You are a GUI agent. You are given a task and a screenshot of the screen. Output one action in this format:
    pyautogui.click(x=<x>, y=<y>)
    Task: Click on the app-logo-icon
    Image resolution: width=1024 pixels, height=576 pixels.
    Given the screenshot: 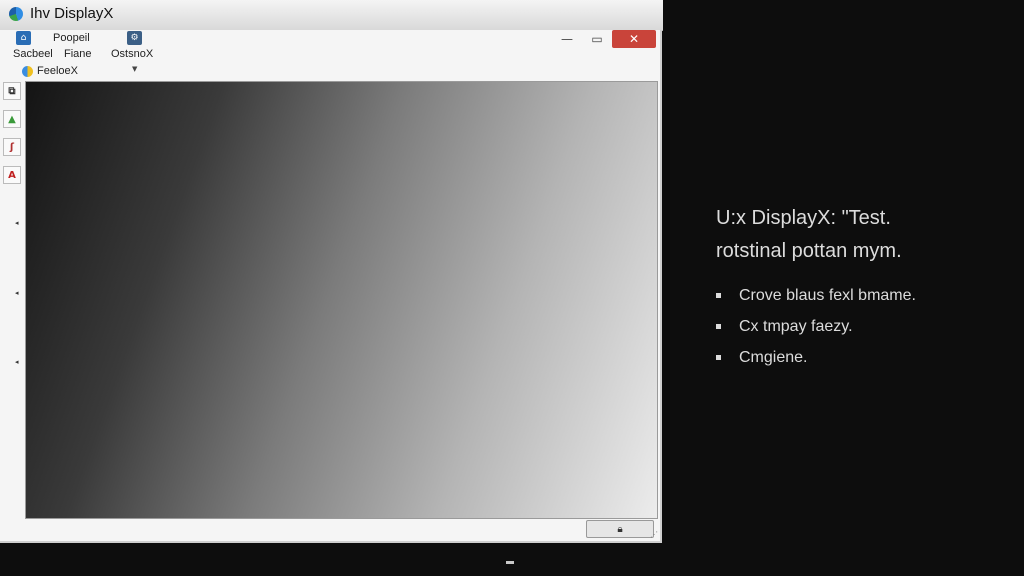 What is the action you would take?
    pyautogui.click(x=16, y=14)
    